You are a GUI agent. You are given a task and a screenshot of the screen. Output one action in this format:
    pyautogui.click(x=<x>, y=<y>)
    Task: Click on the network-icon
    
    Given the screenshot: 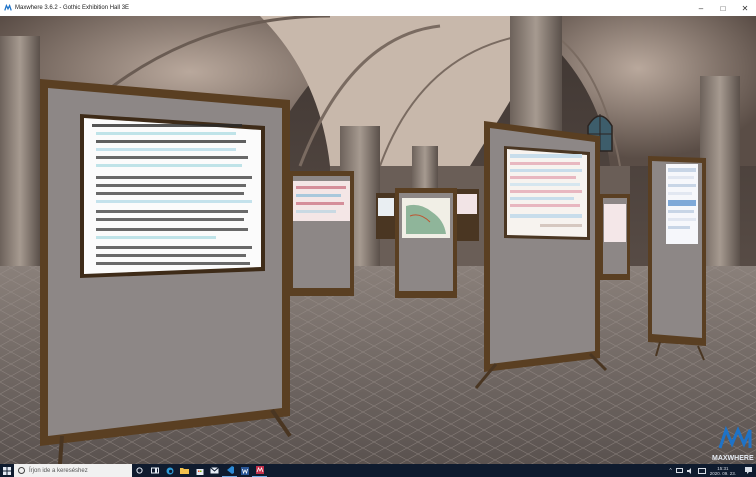 What is the action you would take?
    pyautogui.click(x=679, y=470)
    